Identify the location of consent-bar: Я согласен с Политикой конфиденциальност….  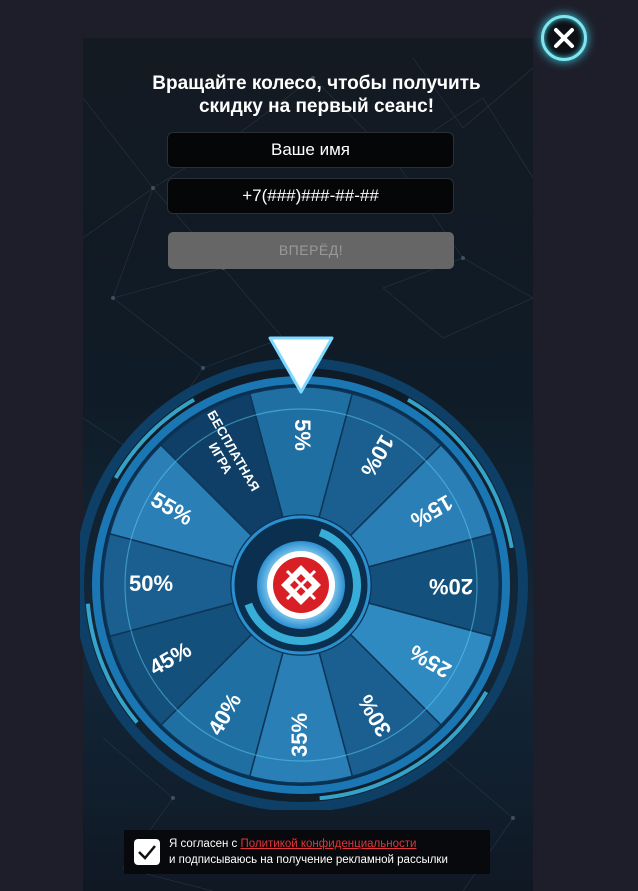
(307, 852).